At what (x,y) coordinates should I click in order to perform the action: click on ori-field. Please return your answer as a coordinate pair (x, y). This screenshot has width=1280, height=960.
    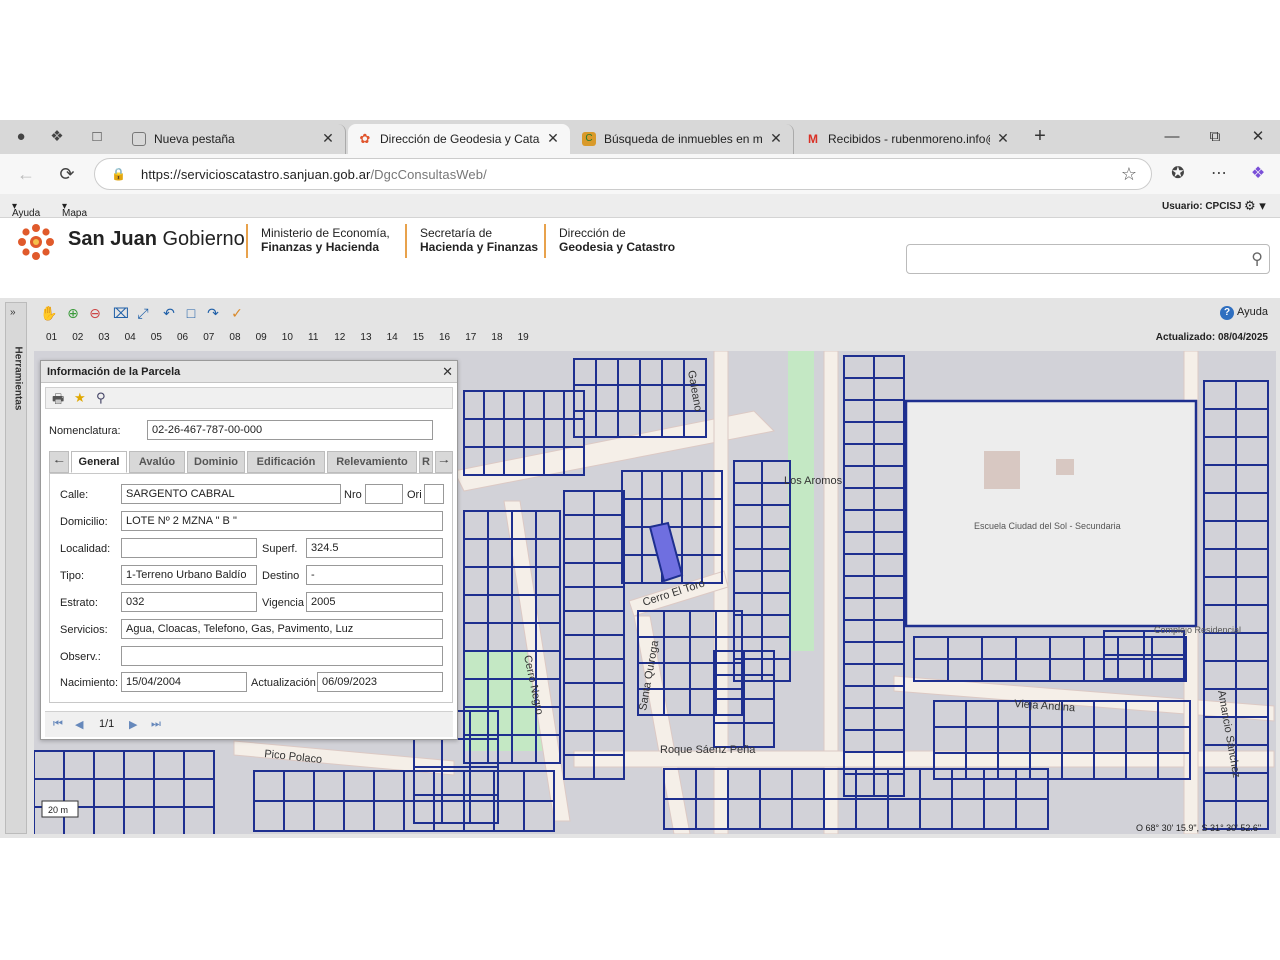
    Looking at the image, I should click on (434, 494).